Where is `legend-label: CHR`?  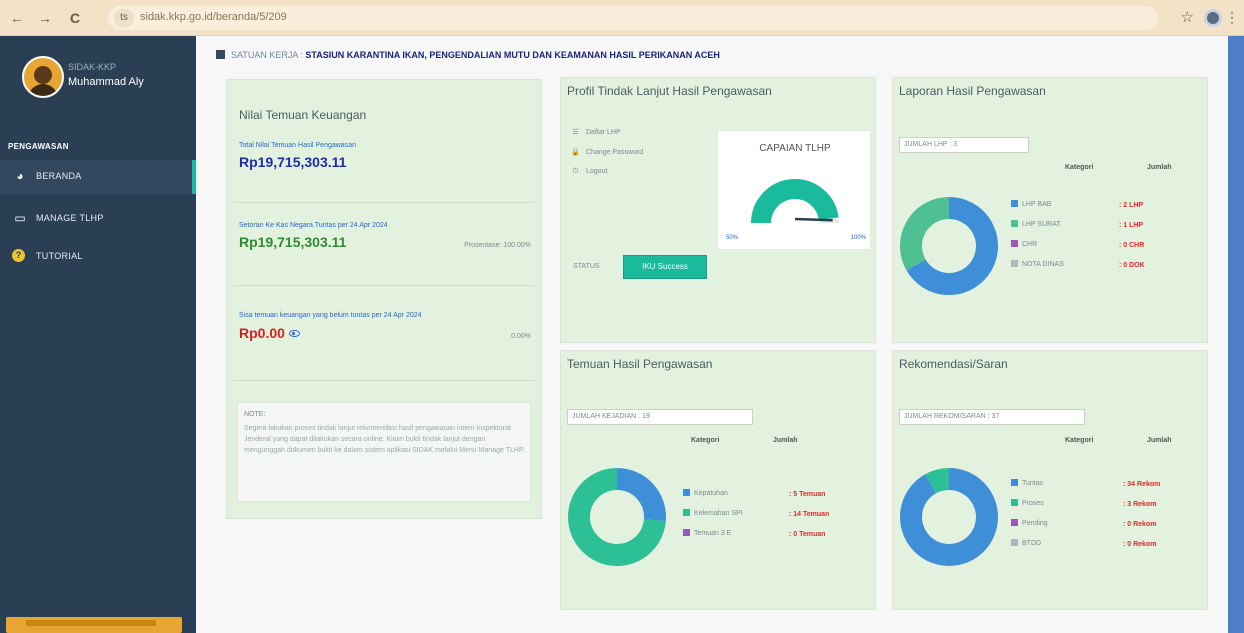
legend-label: CHR is located at coordinates (1030, 244).